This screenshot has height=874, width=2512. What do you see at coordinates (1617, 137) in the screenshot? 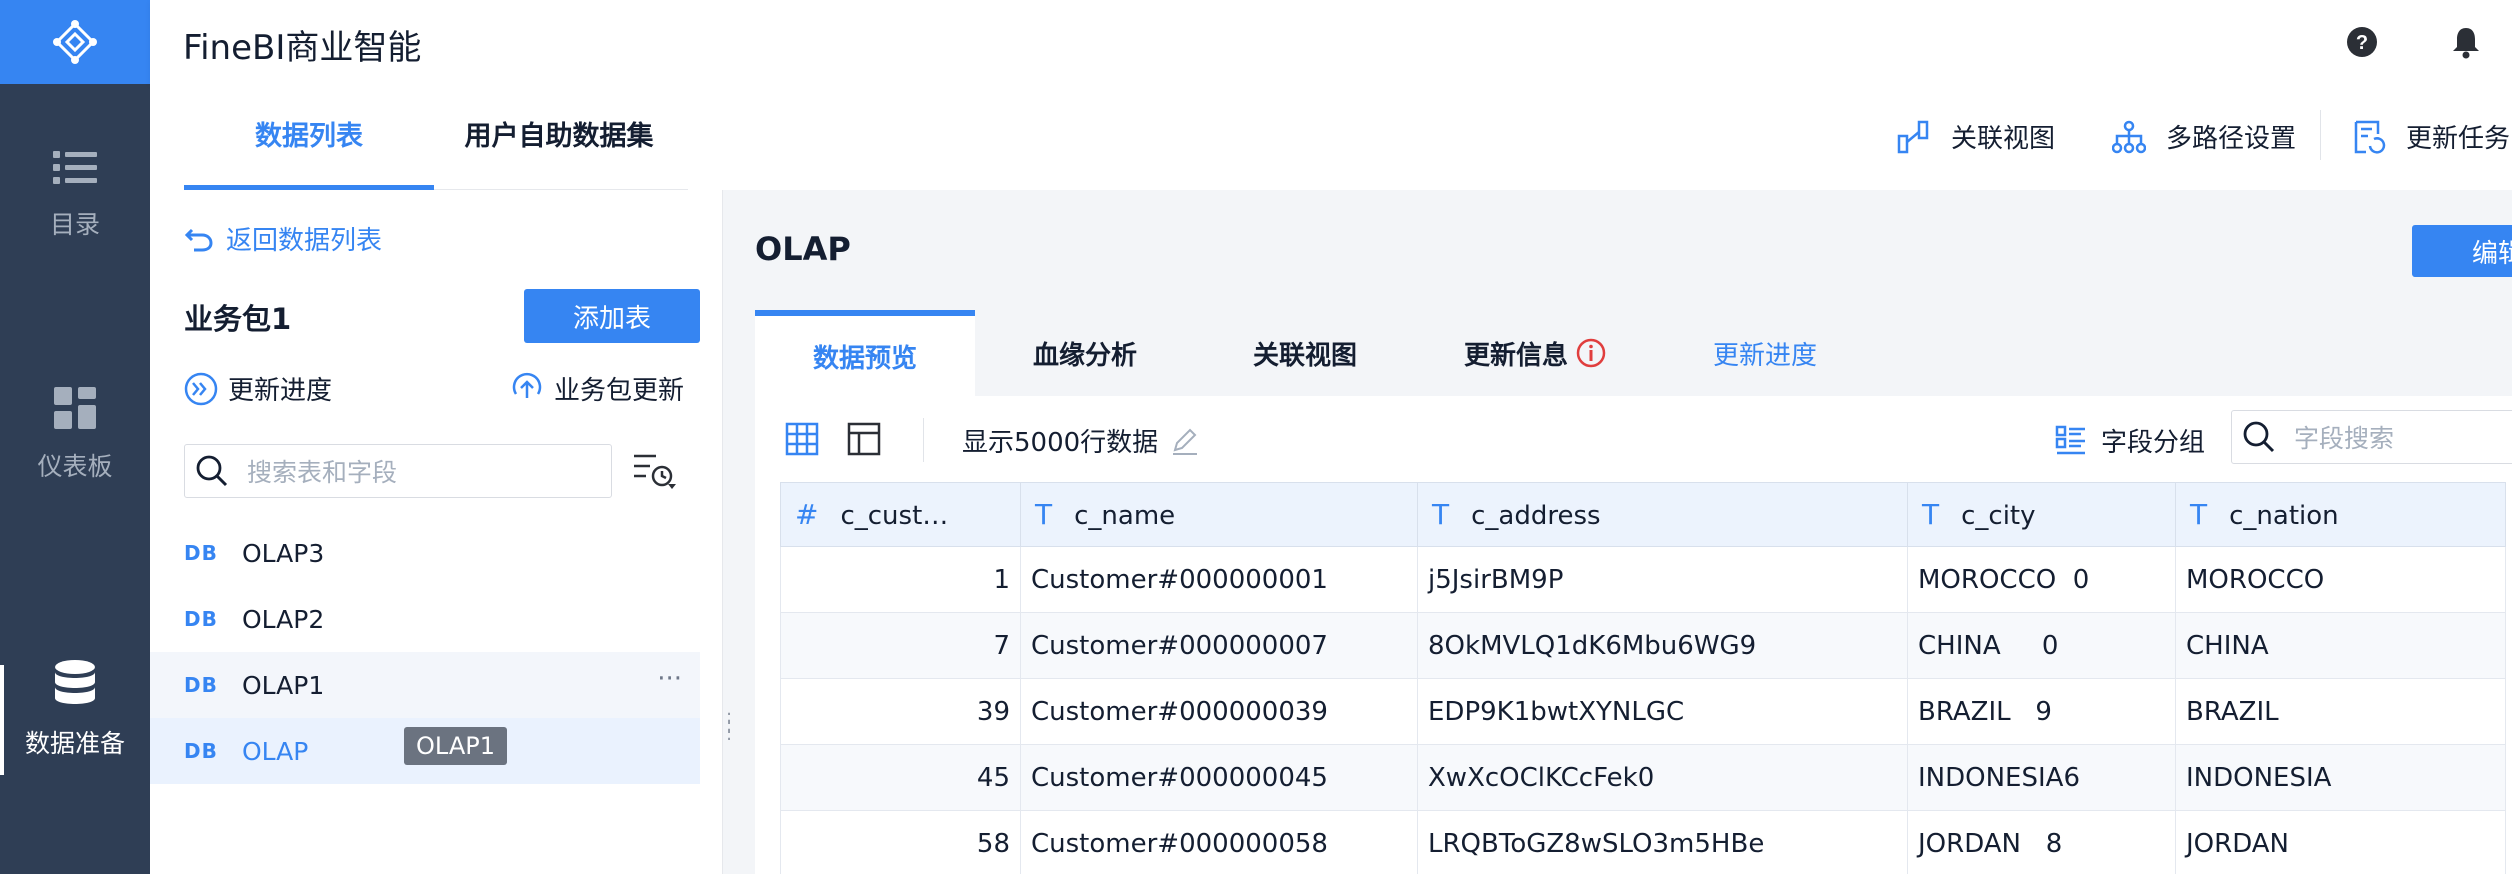
I see `main-toolbar: 关联视图 多路径设置 更新任务` at bounding box center [1617, 137].